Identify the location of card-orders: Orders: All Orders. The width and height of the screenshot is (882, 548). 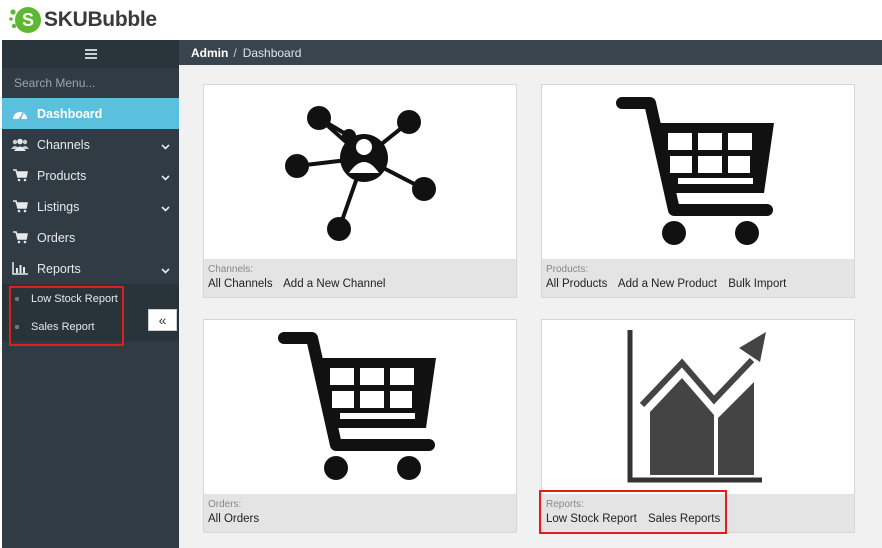
(360, 426).